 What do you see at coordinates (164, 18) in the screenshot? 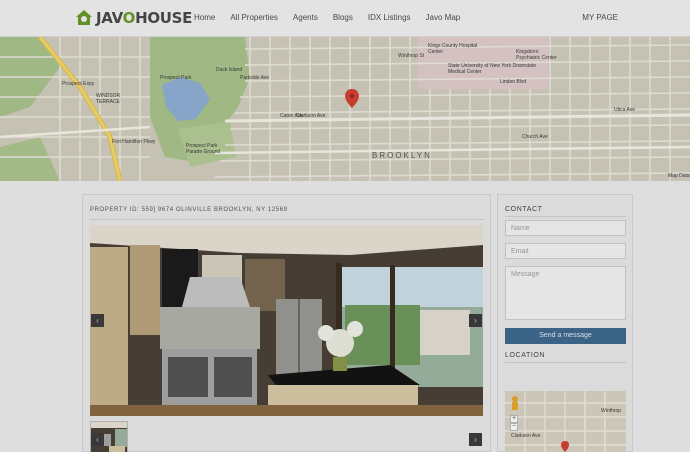
I see `logo-text-house: HOUSE` at bounding box center [164, 18].